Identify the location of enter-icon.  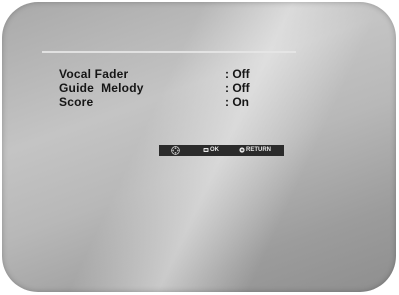
(206, 150).